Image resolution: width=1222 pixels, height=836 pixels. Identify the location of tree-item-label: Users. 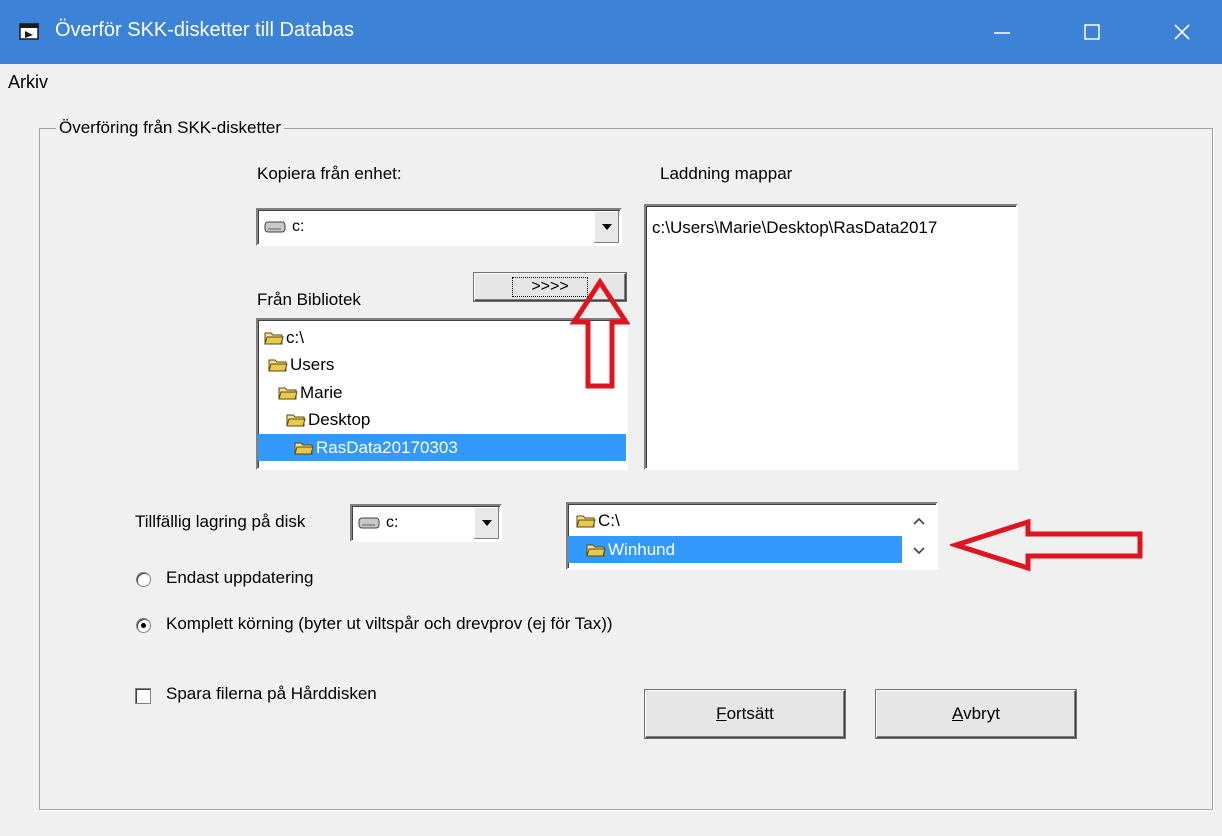
(312, 364).